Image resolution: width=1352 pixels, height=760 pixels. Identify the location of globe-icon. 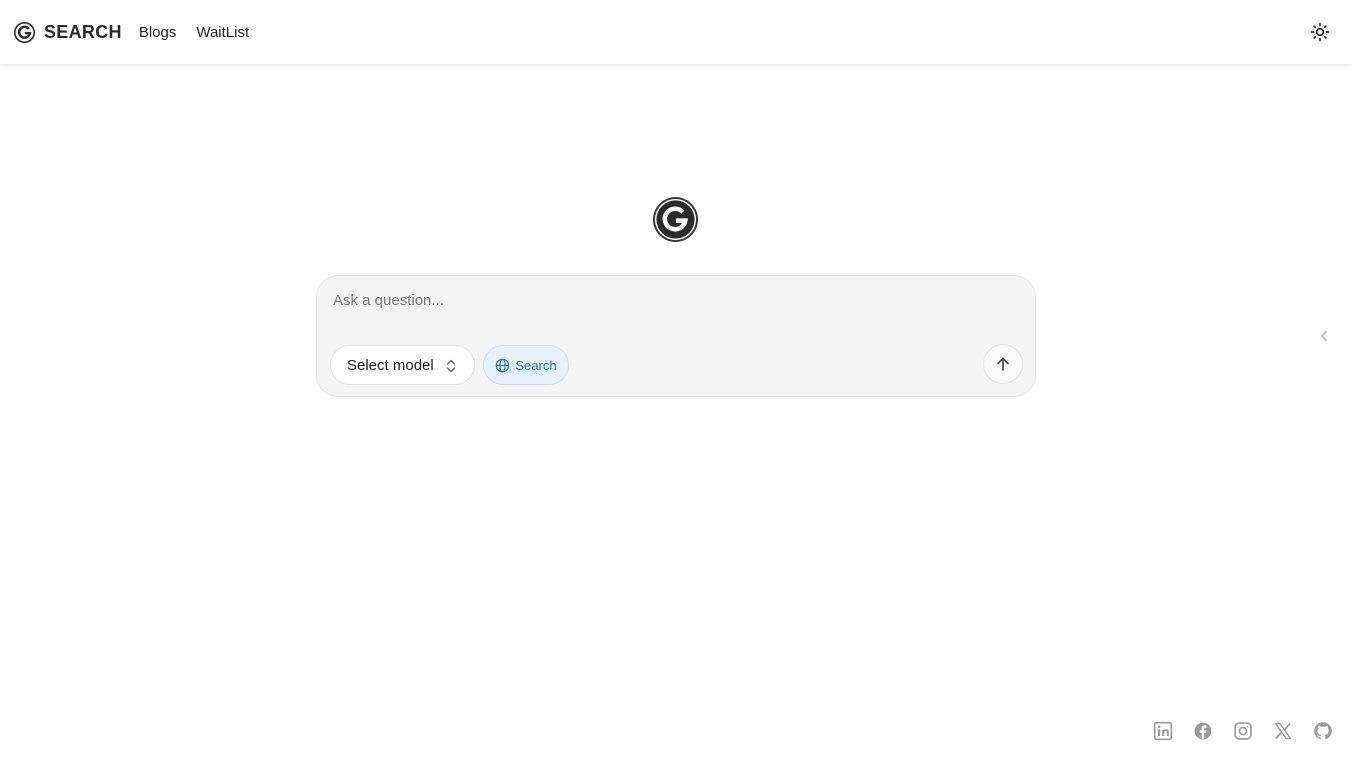
(503, 365).